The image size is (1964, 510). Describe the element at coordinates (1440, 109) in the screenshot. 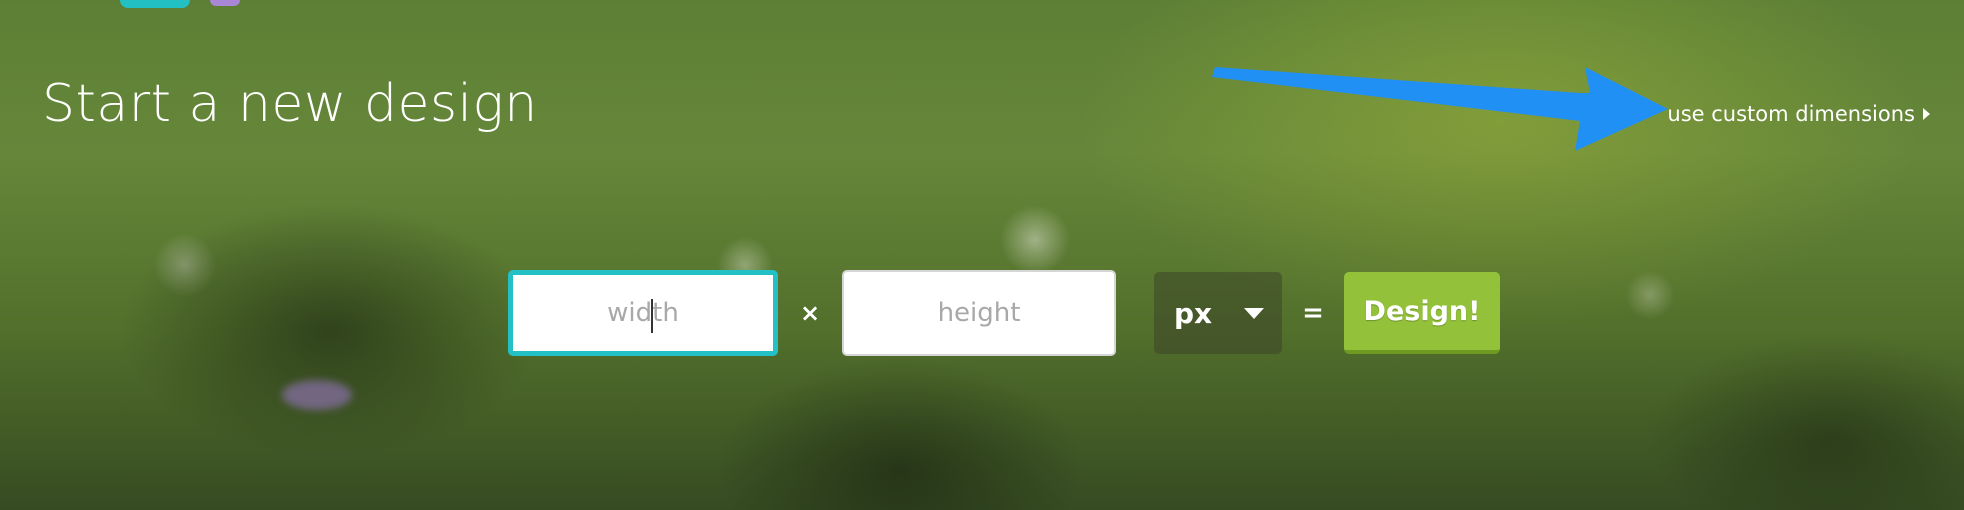

I see `arrow-annotation-icon` at that location.